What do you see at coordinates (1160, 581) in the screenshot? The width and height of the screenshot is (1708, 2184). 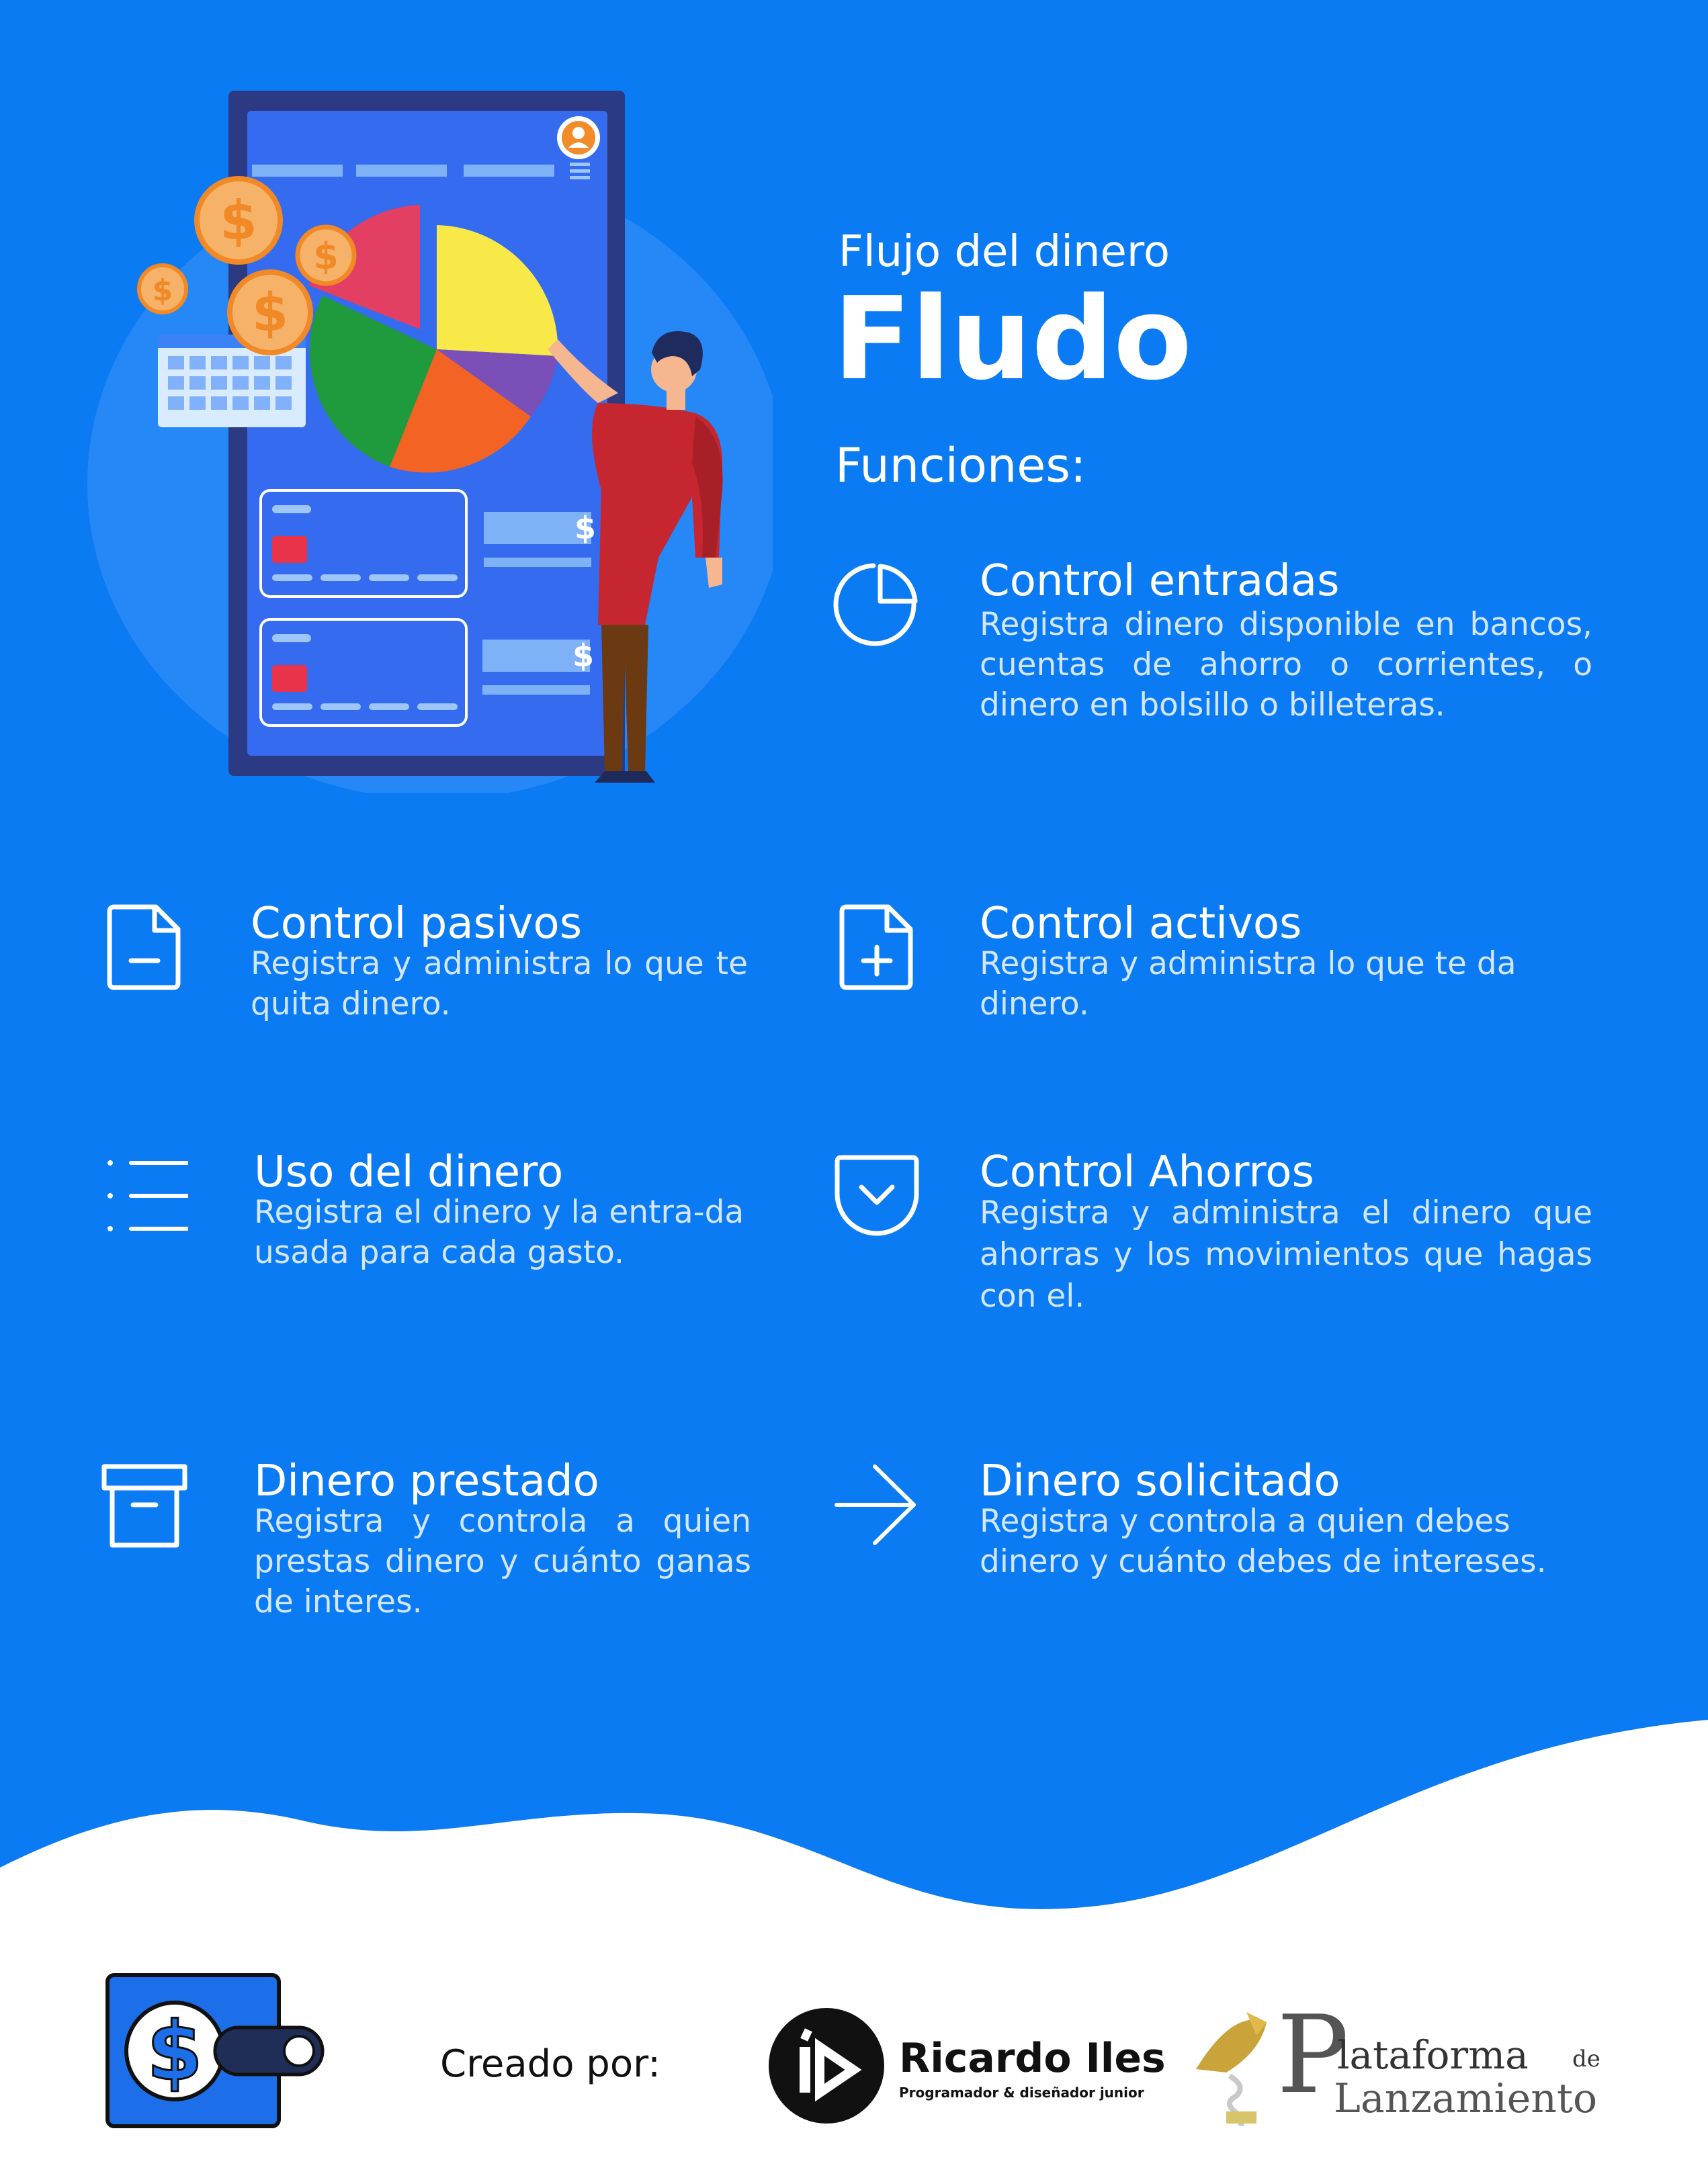 I see `feature-title: Control entradas` at bounding box center [1160, 581].